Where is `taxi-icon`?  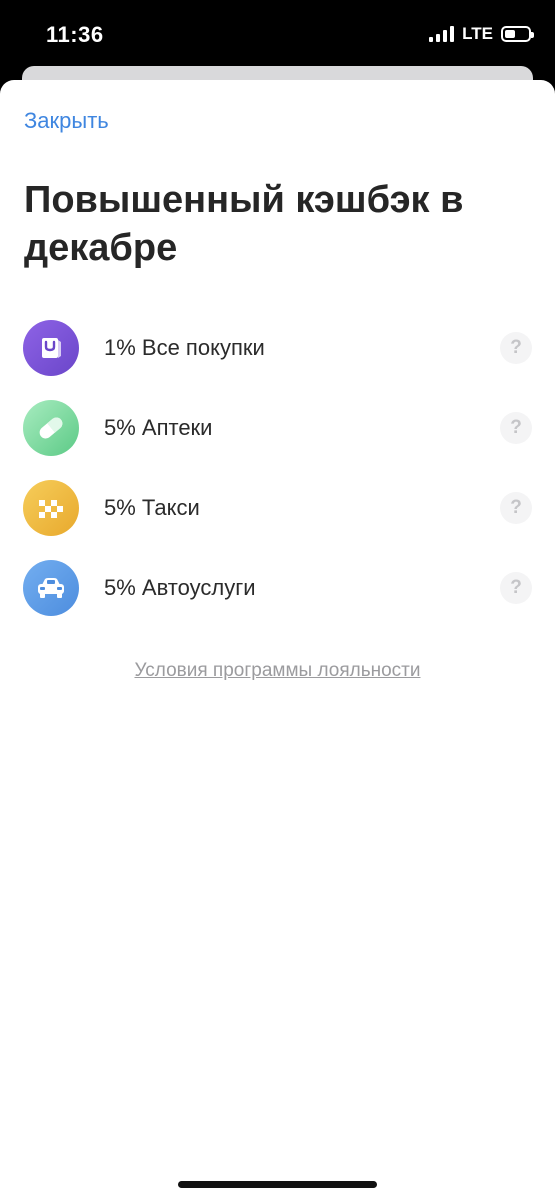 taxi-icon is located at coordinates (51, 508).